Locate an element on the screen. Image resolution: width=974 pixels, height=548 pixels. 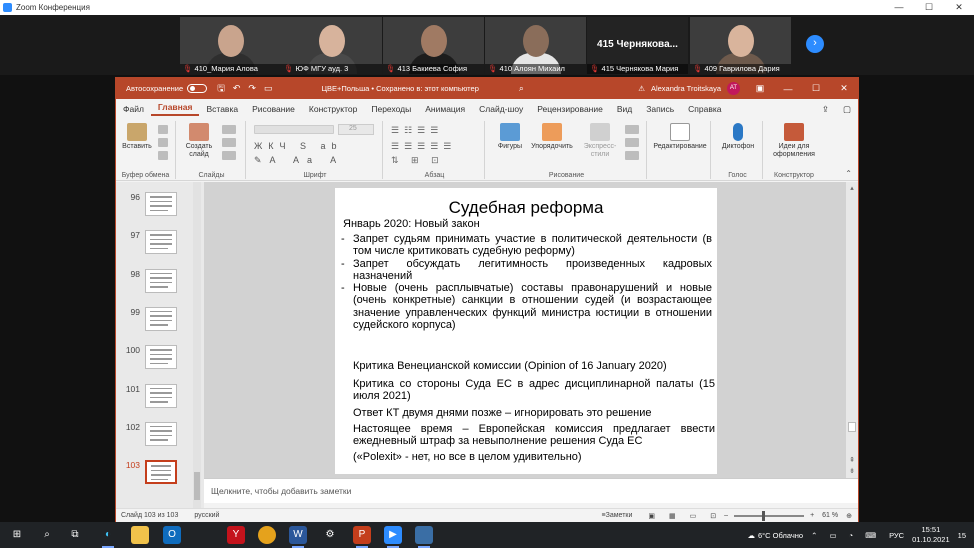
tab-4: Конструктор is located at coordinates (333, 109).